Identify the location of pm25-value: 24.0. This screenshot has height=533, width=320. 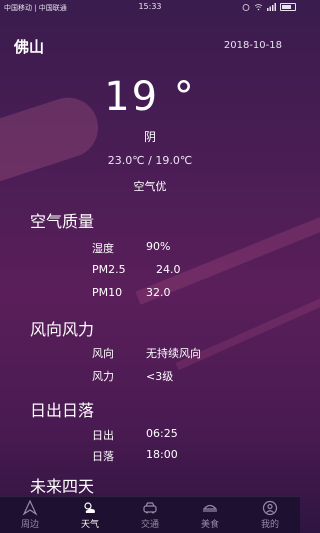
(168, 269).